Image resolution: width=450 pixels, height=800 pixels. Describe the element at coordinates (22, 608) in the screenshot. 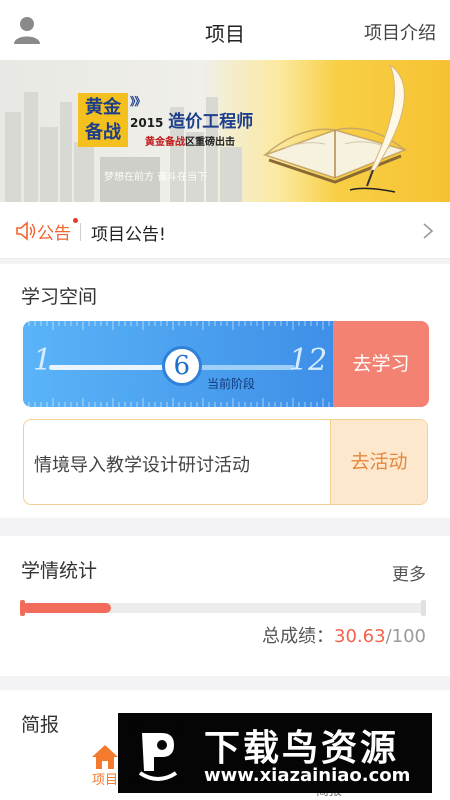

I see `progress-start-cap` at that location.